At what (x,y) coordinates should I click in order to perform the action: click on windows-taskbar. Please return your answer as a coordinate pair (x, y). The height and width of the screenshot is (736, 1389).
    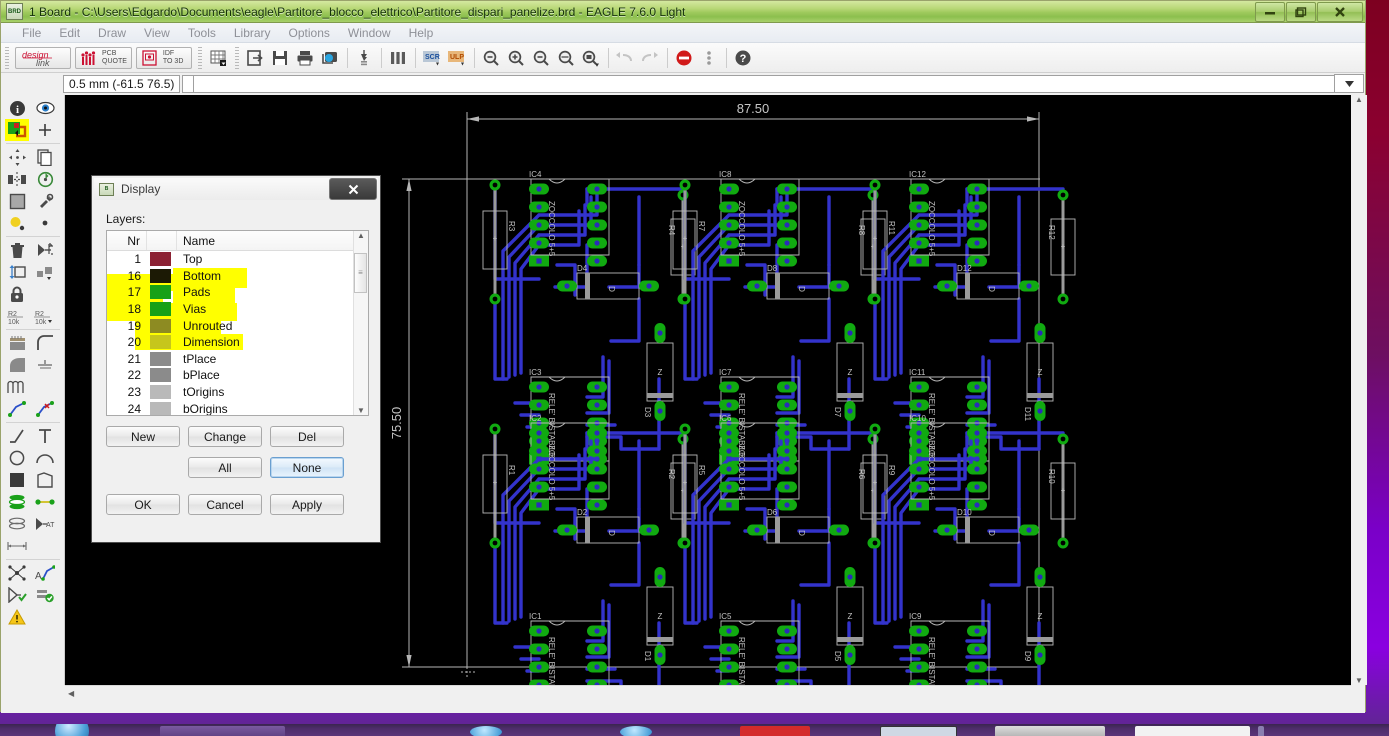
    Looking at the image, I should click on (694, 730).